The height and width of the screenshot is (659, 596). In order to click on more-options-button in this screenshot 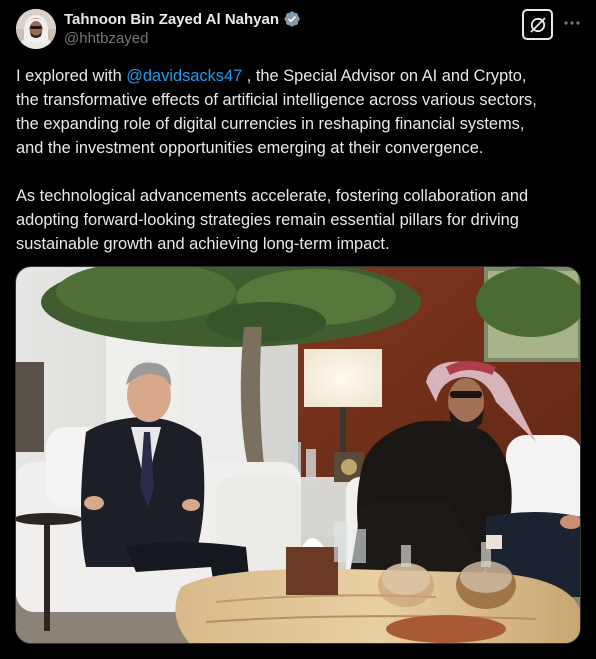, I will do `click(572, 23)`.